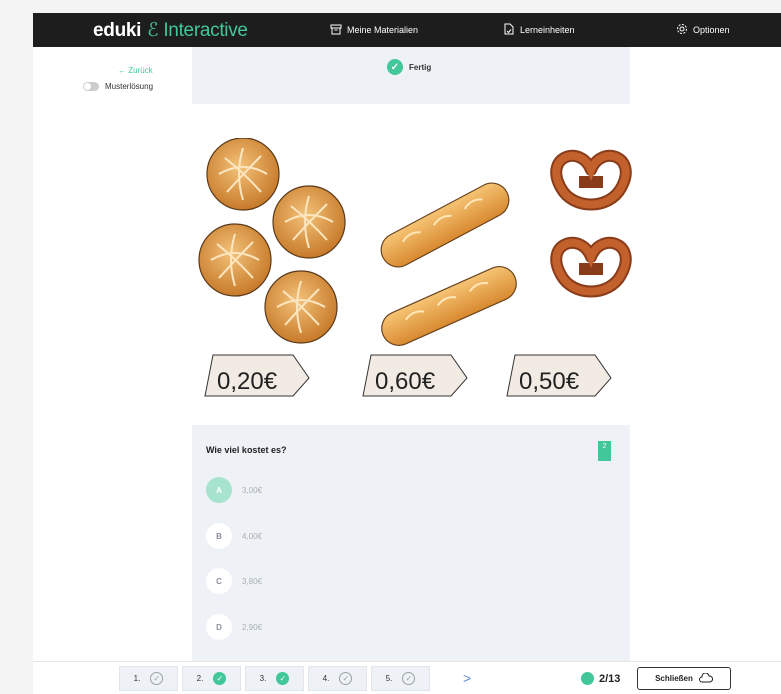 This screenshot has height=694, width=781. I want to click on price-tag-baguettes: 0,60€, so click(415, 375).